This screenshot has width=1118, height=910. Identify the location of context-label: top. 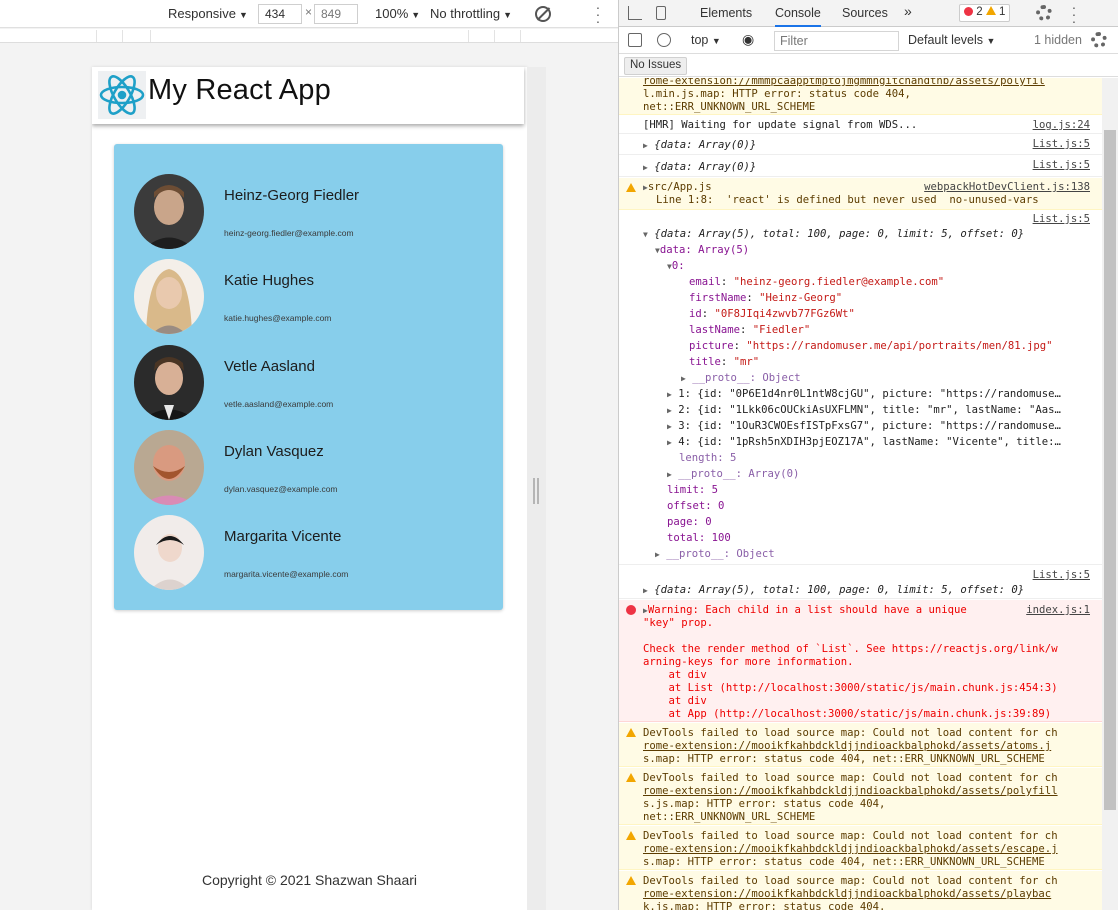
(700, 40).